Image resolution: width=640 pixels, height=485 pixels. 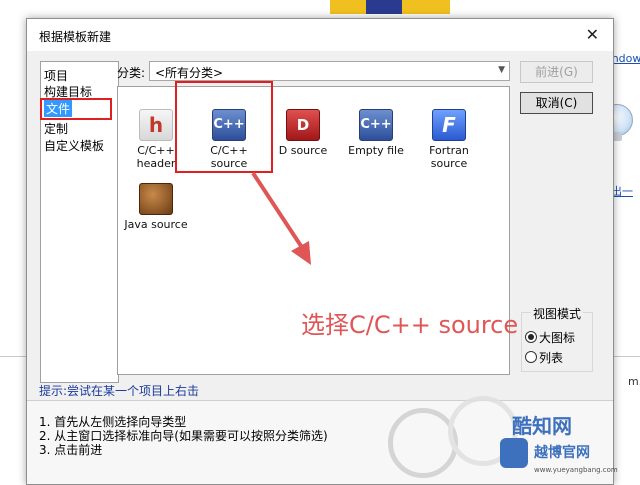 I want to click on category-item-user-templates: 自定义模板, so click(x=74, y=145).